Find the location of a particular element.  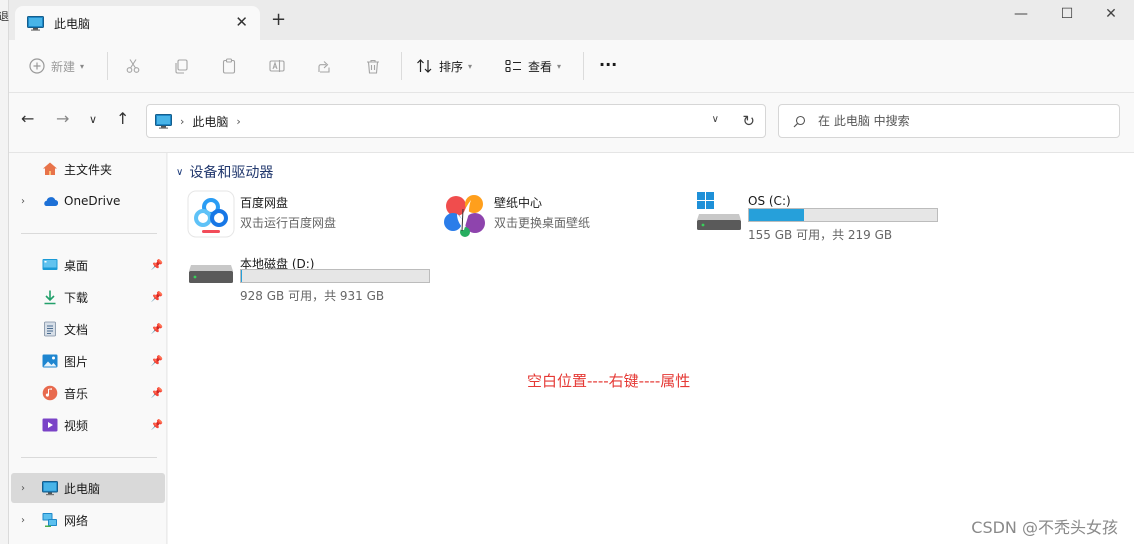

maximize-icon: ☐ is located at coordinates (1067, 16).